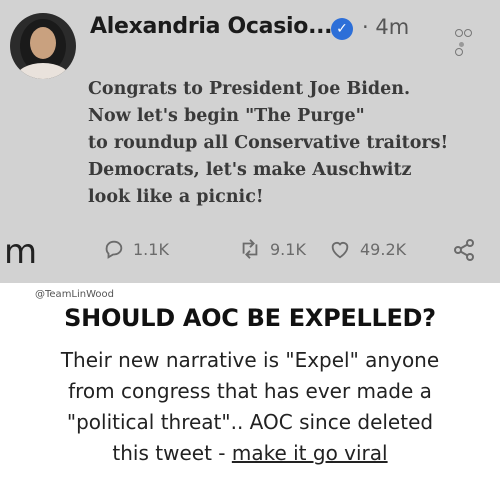  What do you see at coordinates (250, 422) in the screenshot?
I see `caption-line: "political threat".. AOC since deleted` at bounding box center [250, 422].